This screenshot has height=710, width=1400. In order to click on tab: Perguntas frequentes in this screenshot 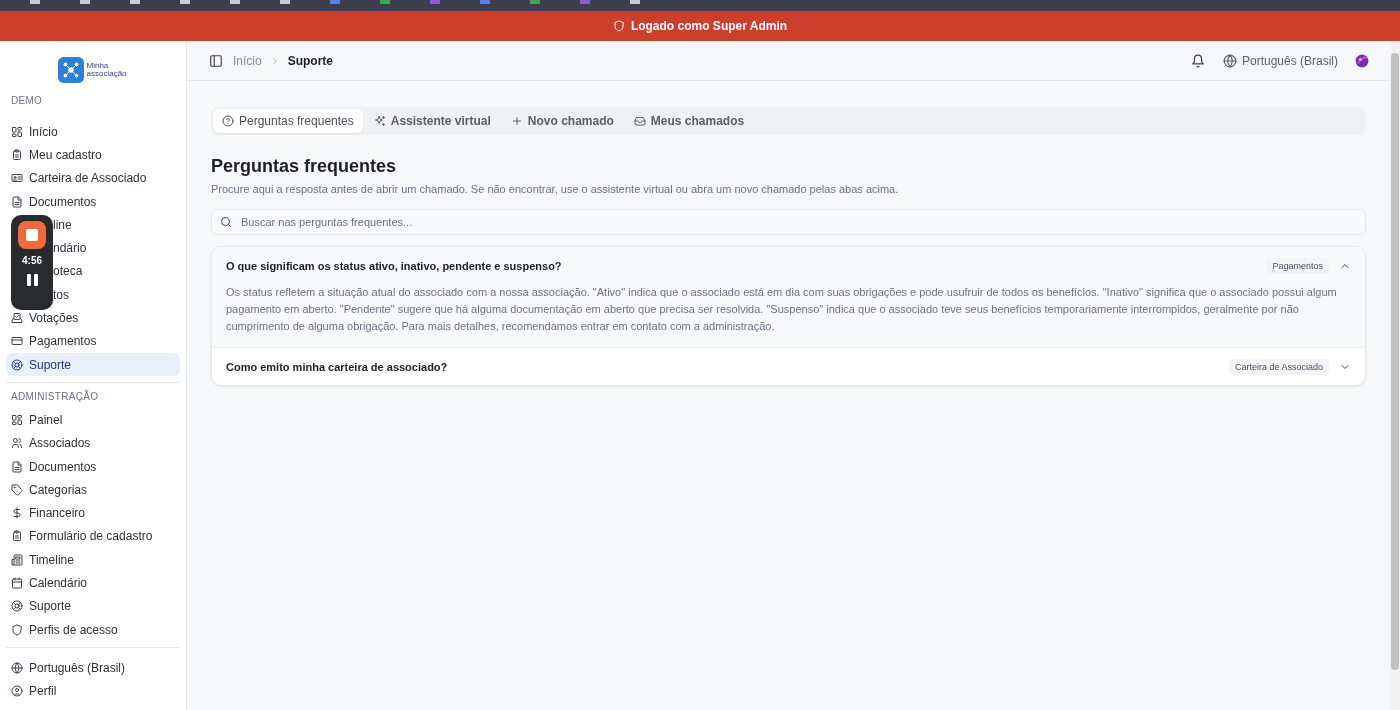, I will do `click(288, 121)`.